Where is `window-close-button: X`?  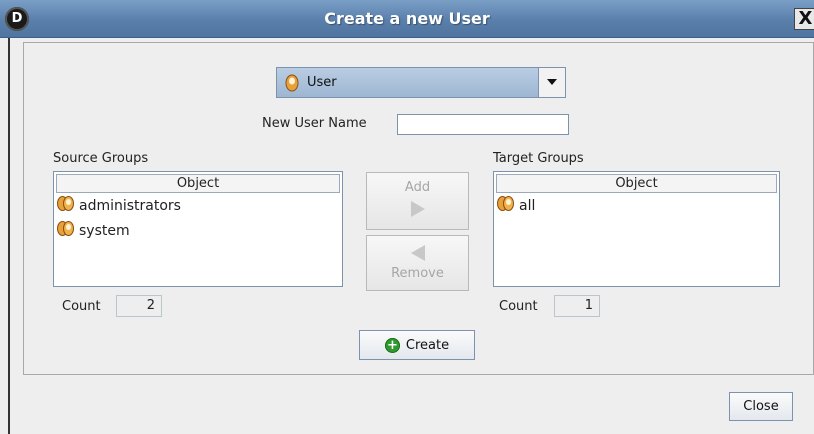
window-close-button: X is located at coordinates (804, 19).